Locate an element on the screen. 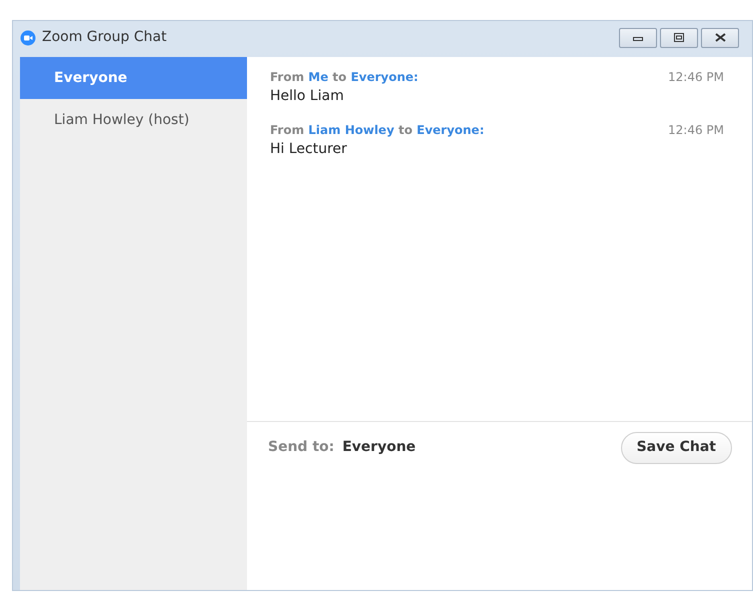 The width and height of the screenshot is (753, 593). maximize-icon is located at coordinates (679, 37).